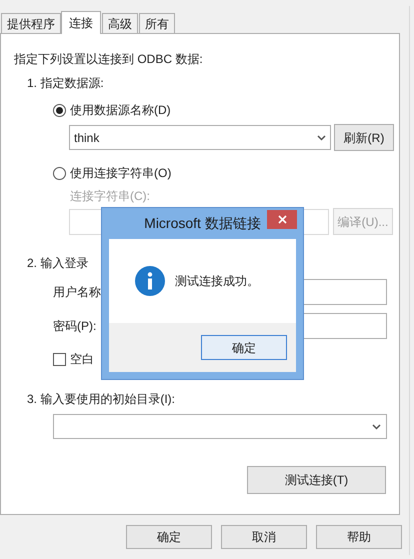 This screenshot has width=414, height=559. Describe the element at coordinates (200, 137) in the screenshot. I see `data-source-dropdown: think` at that location.